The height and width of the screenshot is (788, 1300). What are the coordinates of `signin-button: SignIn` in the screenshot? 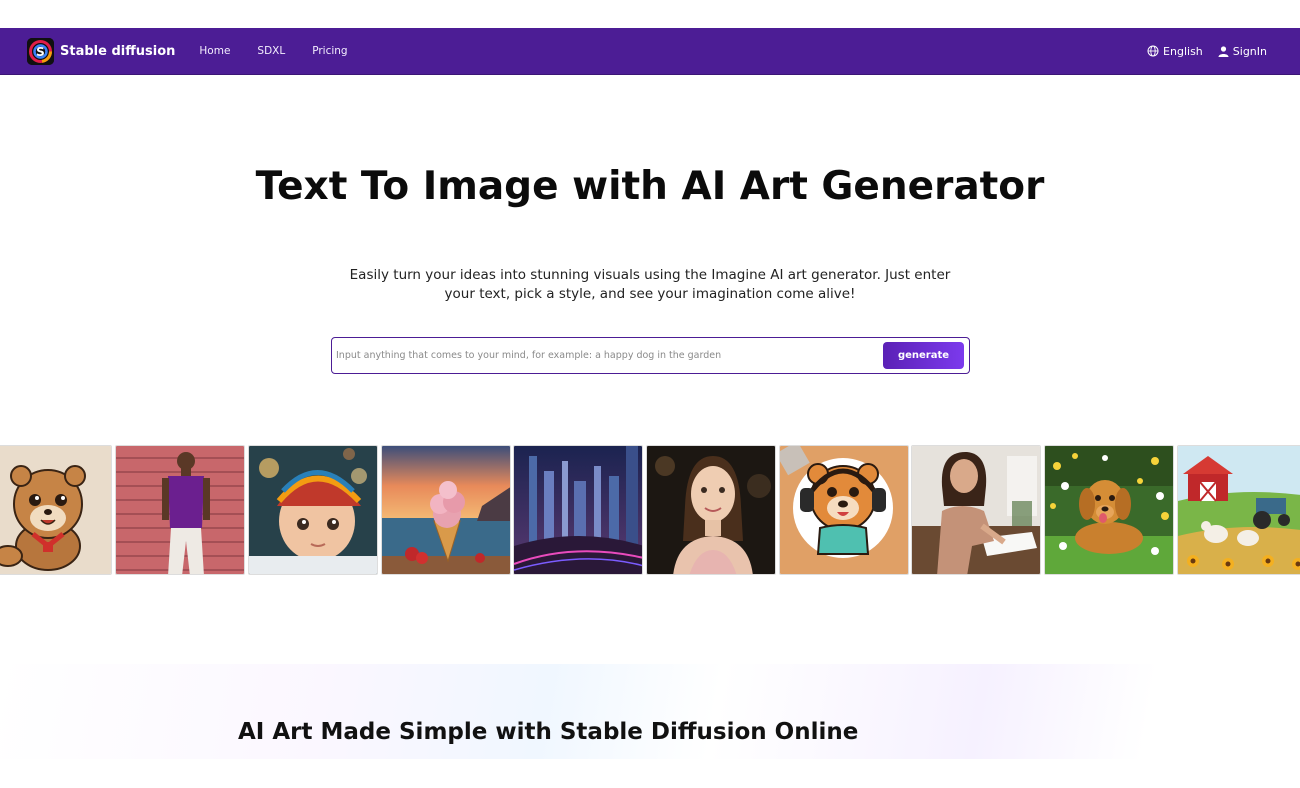 It's located at (1242, 51).